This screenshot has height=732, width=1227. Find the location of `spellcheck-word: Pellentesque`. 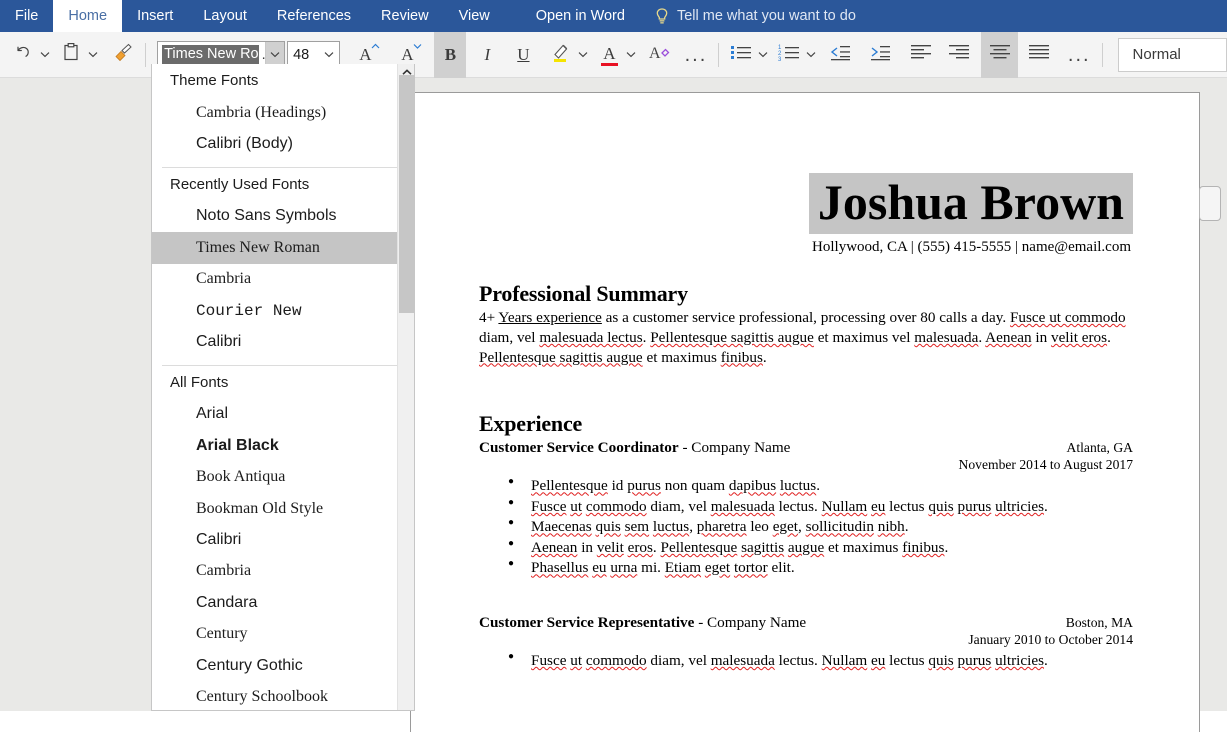

spellcheck-word: Pellentesque is located at coordinates (569, 486).